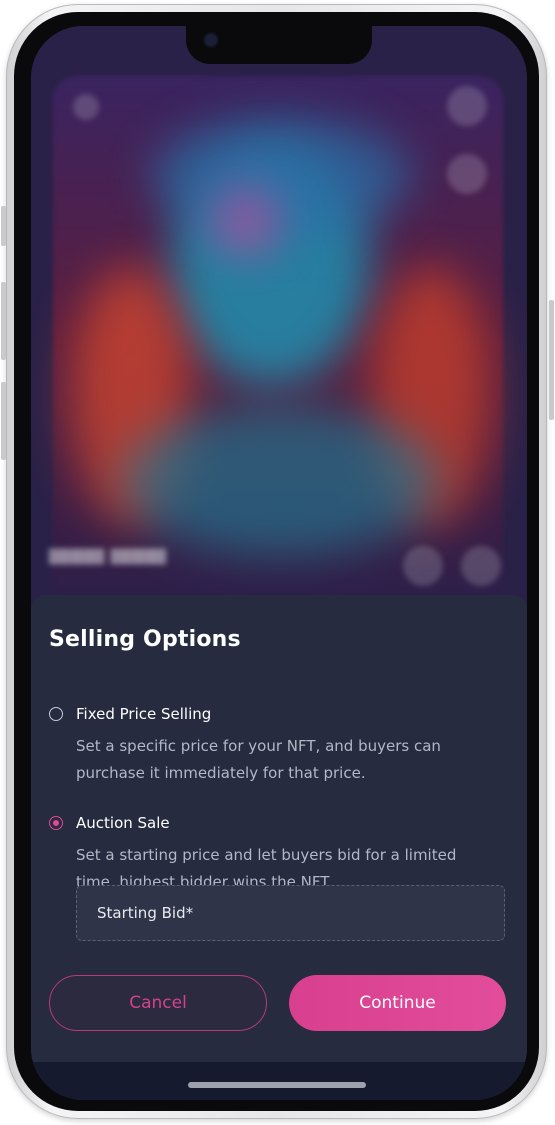 The height and width of the screenshot is (1125, 555). What do you see at coordinates (551, 360) in the screenshot?
I see `power-button` at bounding box center [551, 360].